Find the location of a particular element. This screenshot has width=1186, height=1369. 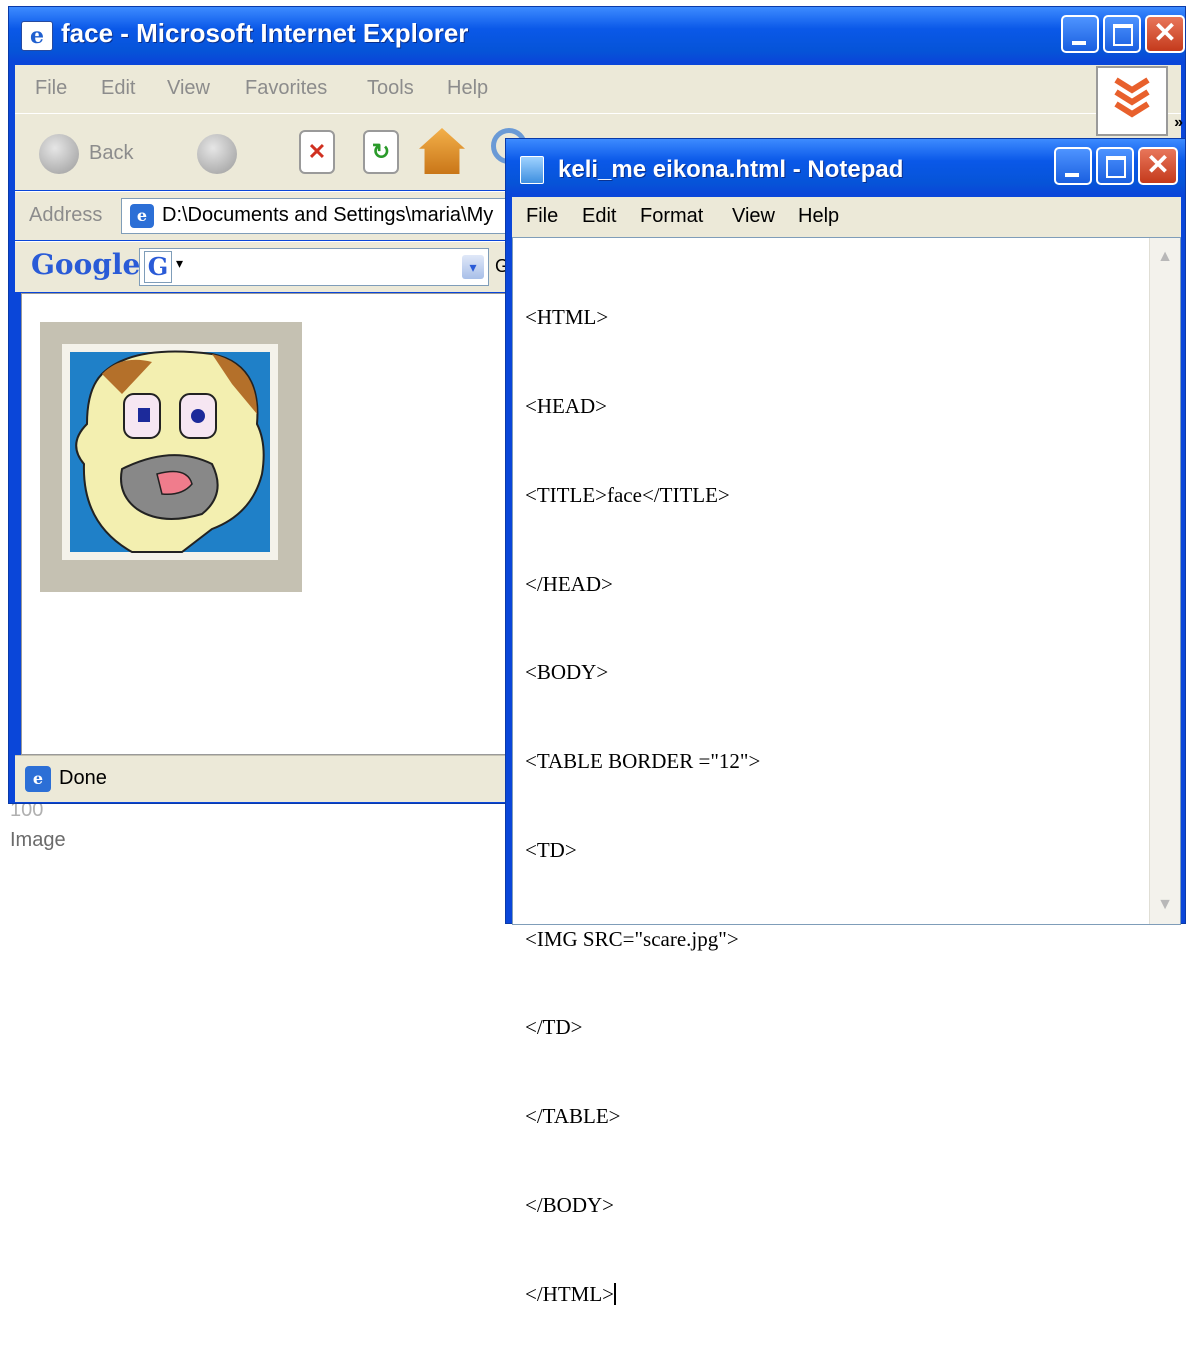

ie-page-icon: e is located at coordinates (37, 36).